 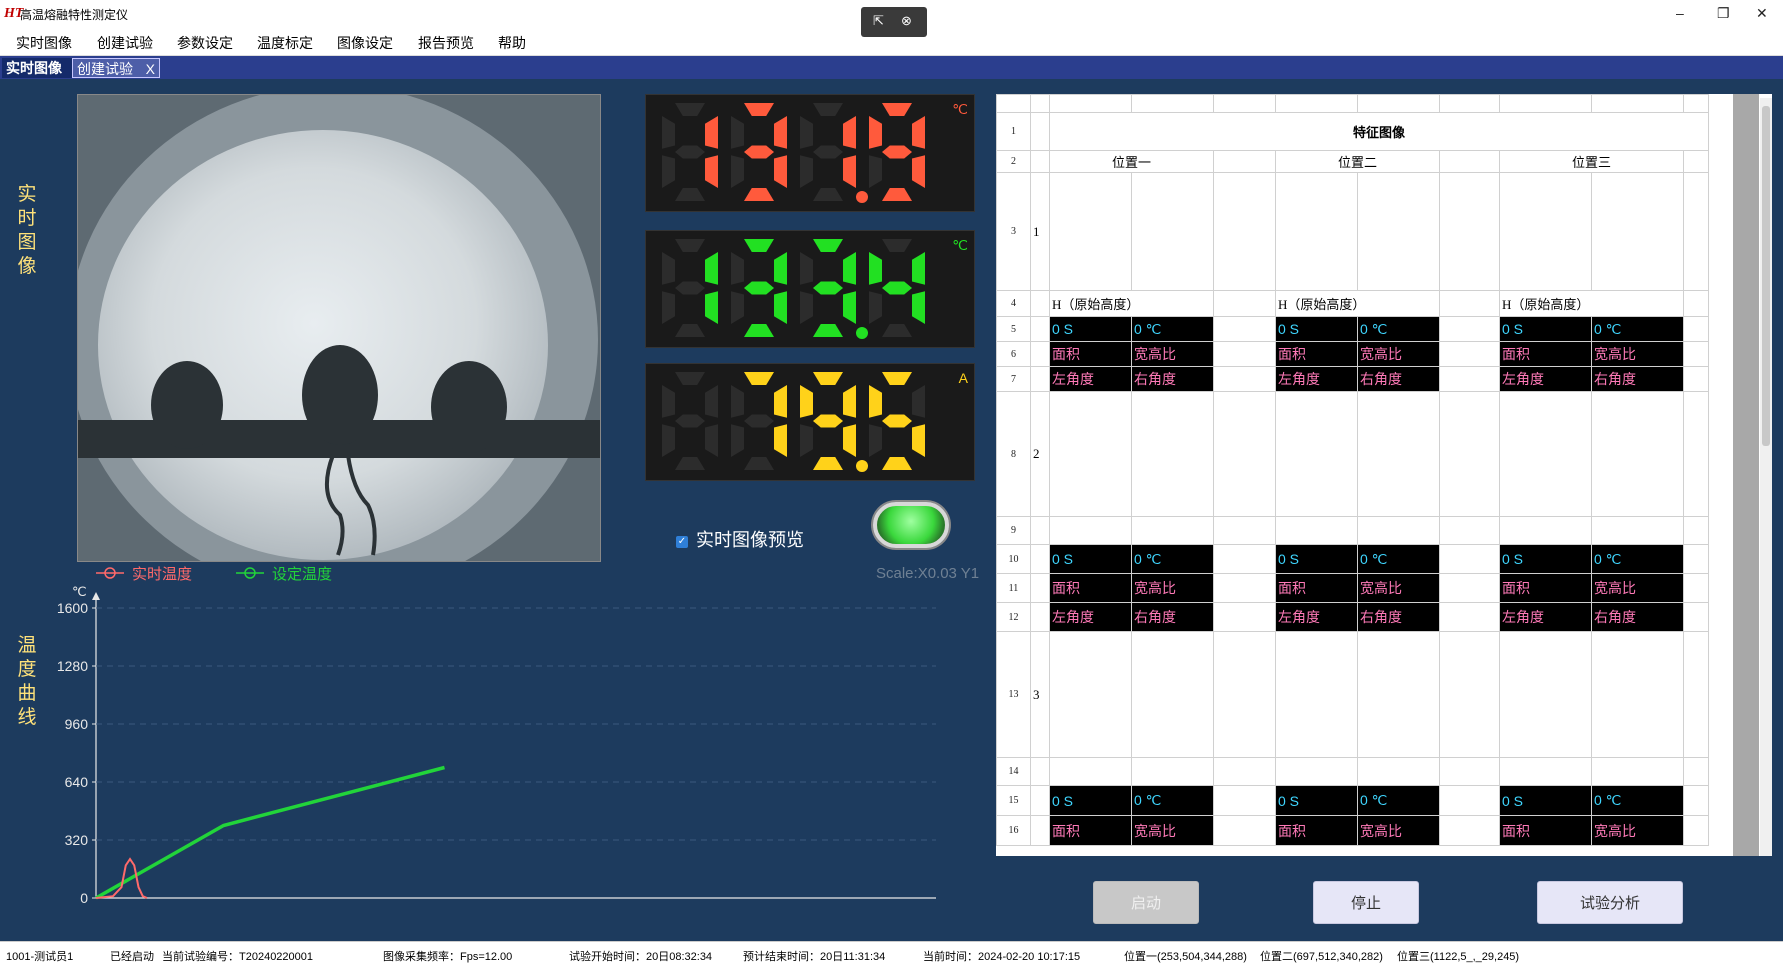 What do you see at coordinates (1013, 303) in the screenshot?
I see `row-header: 4` at bounding box center [1013, 303].